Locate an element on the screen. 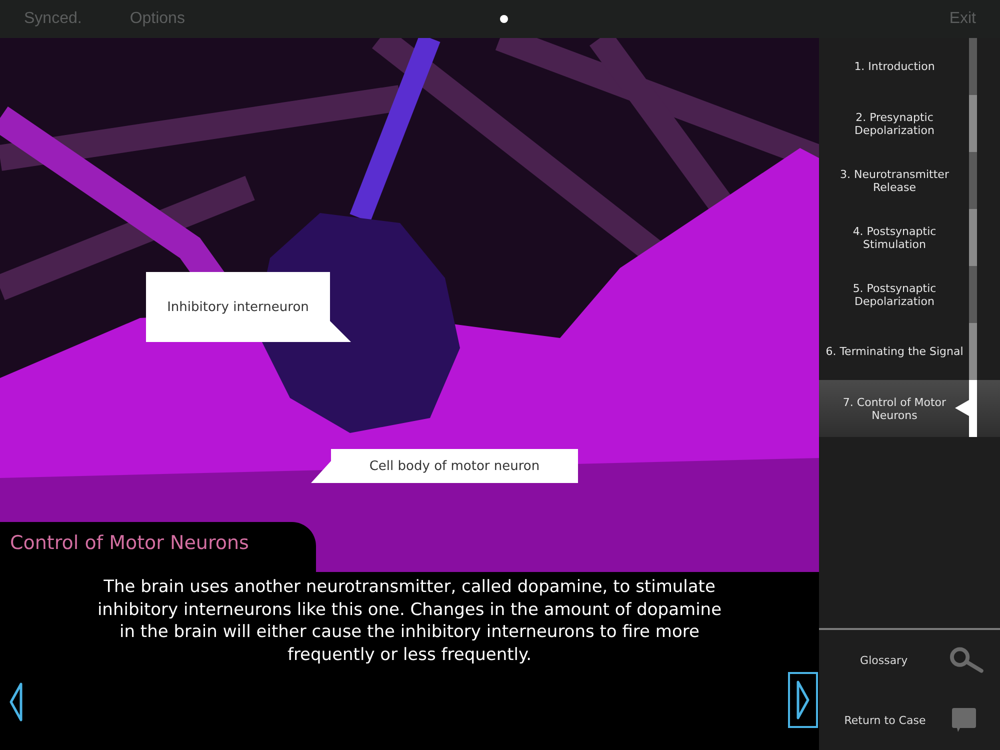  next-button is located at coordinates (803, 700).